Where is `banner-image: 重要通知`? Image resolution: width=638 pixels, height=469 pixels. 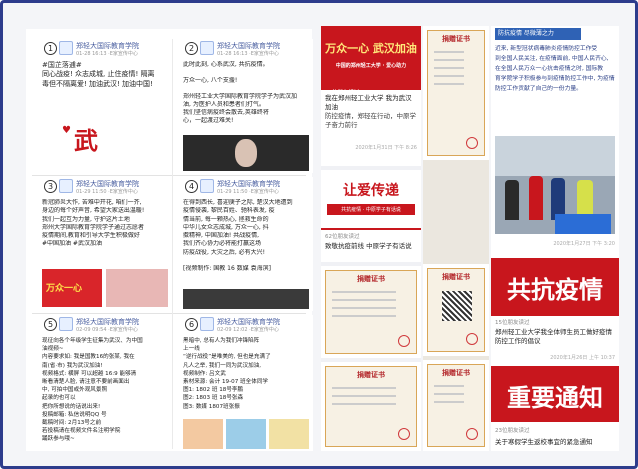 banner-image: 重要通知 is located at coordinates (555, 394).